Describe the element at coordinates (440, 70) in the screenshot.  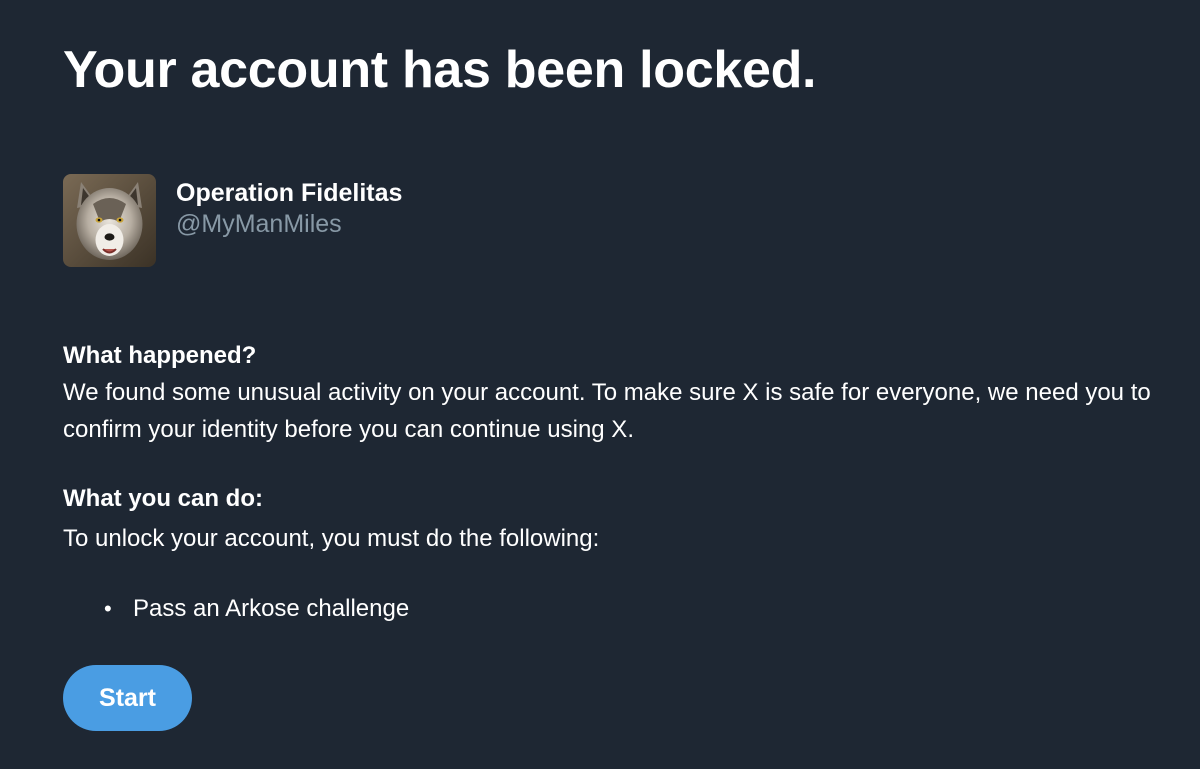
I see `page-title: Your account has been locked.` at that location.